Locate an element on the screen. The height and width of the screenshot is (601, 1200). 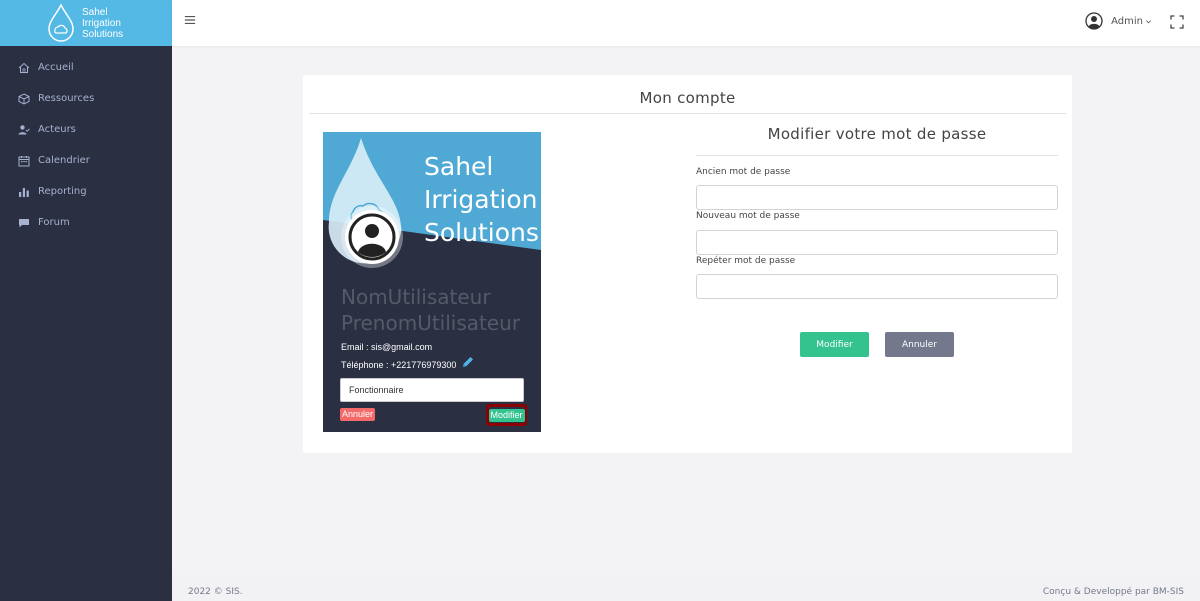
repeat-password-input is located at coordinates (877, 286).